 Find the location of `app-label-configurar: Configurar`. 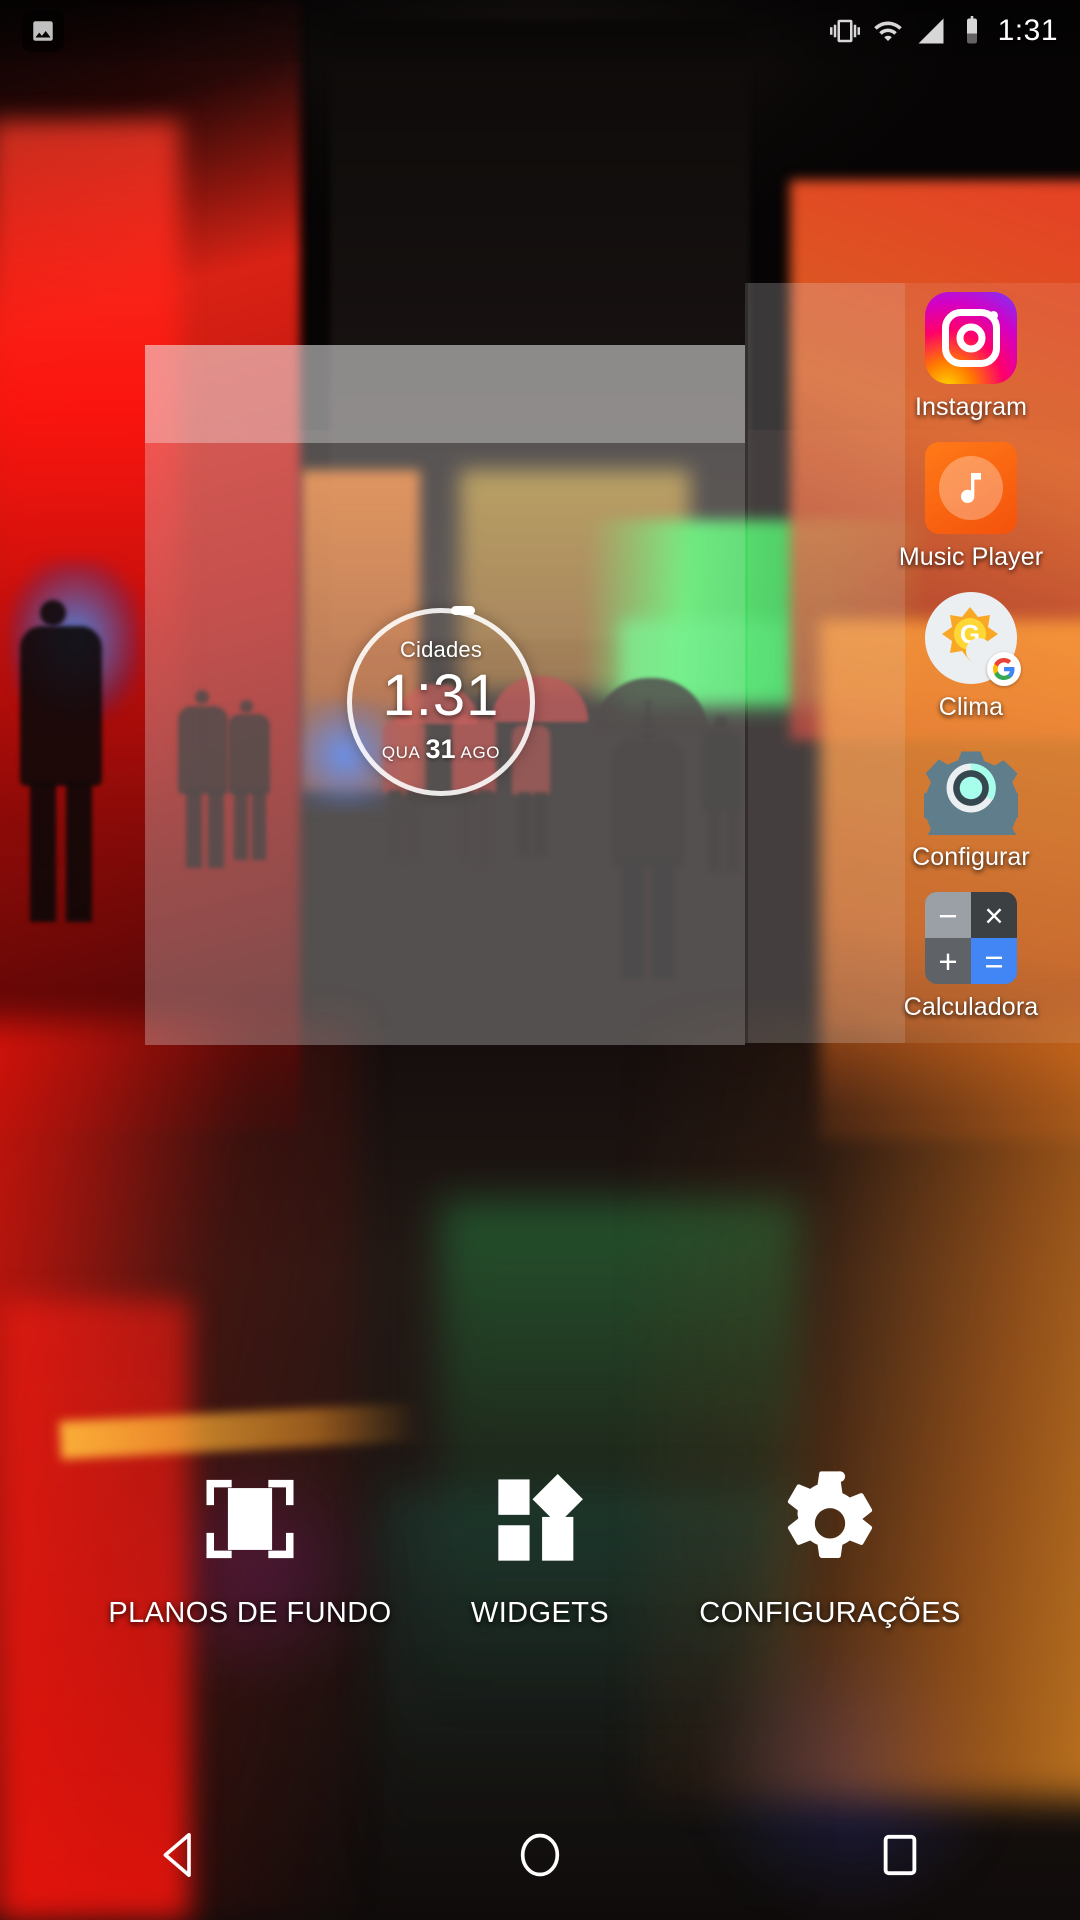

app-label-configurar: Configurar is located at coordinates (971, 857).